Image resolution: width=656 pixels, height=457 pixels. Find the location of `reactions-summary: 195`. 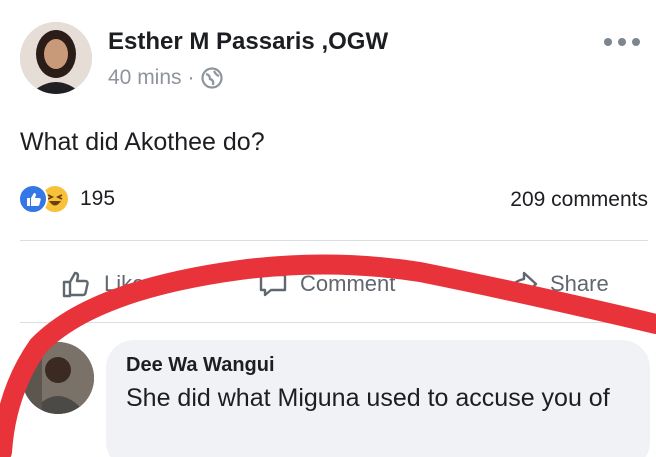

reactions-summary: 195 is located at coordinates (66, 199).